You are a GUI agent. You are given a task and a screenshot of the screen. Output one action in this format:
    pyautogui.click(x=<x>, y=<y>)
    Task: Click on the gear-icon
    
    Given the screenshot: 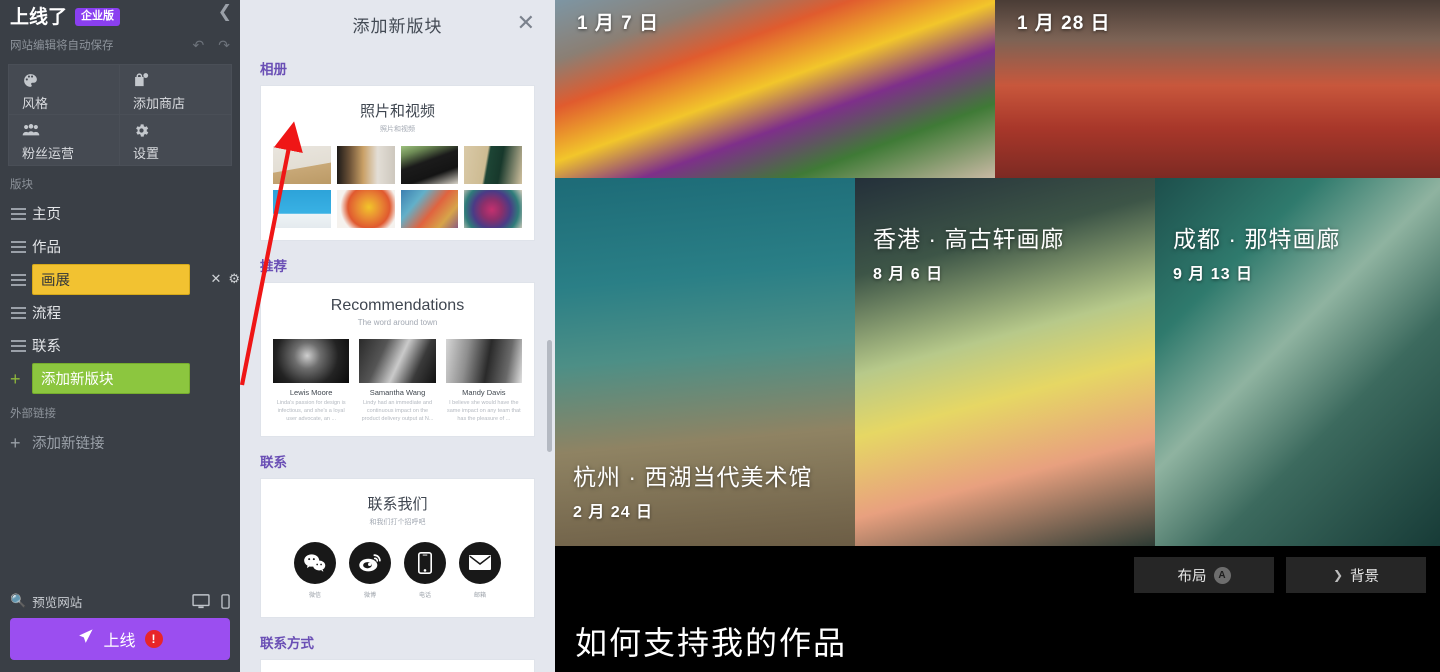 What is the action you would take?
    pyautogui.click(x=182, y=131)
    